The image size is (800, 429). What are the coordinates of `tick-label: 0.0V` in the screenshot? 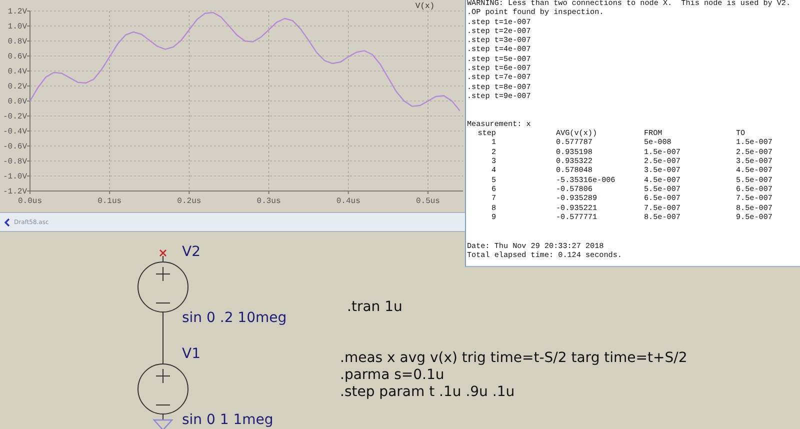 It's located at (17, 102).